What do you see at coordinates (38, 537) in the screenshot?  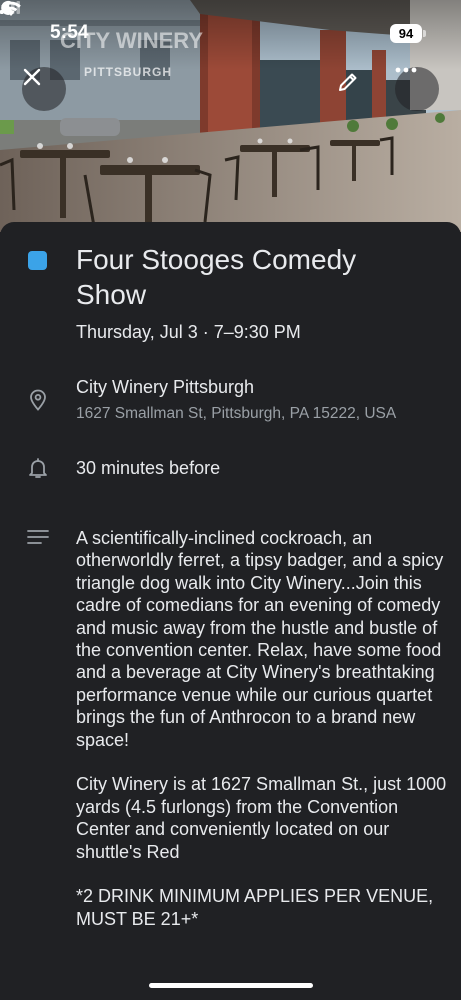 I see `notes-icon` at bounding box center [38, 537].